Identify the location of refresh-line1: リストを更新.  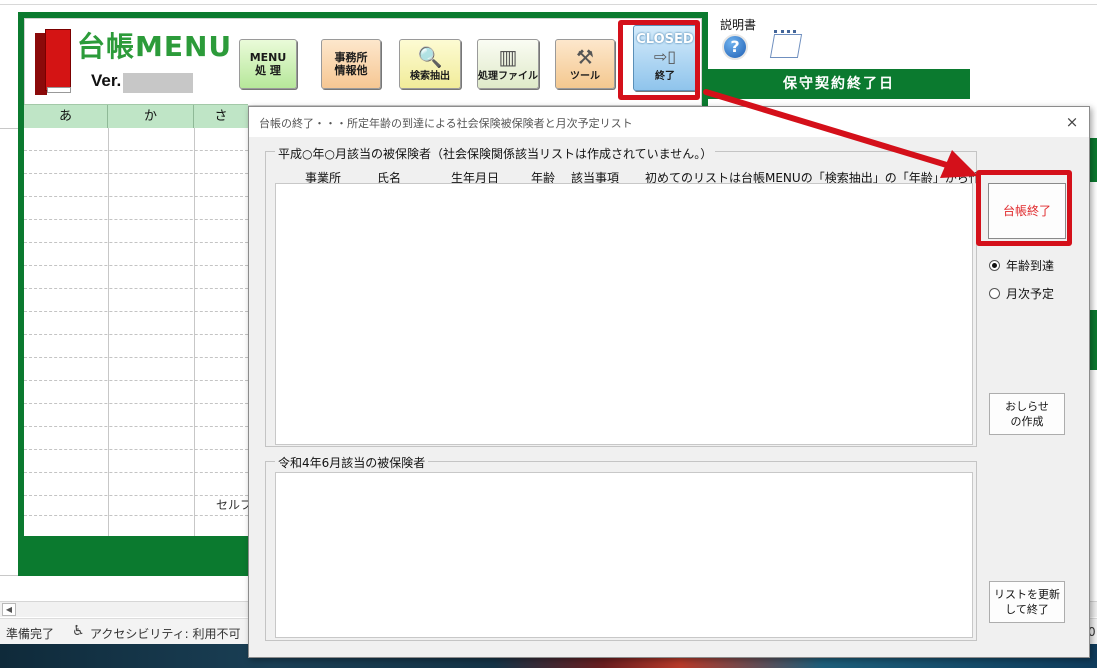
(1027, 594).